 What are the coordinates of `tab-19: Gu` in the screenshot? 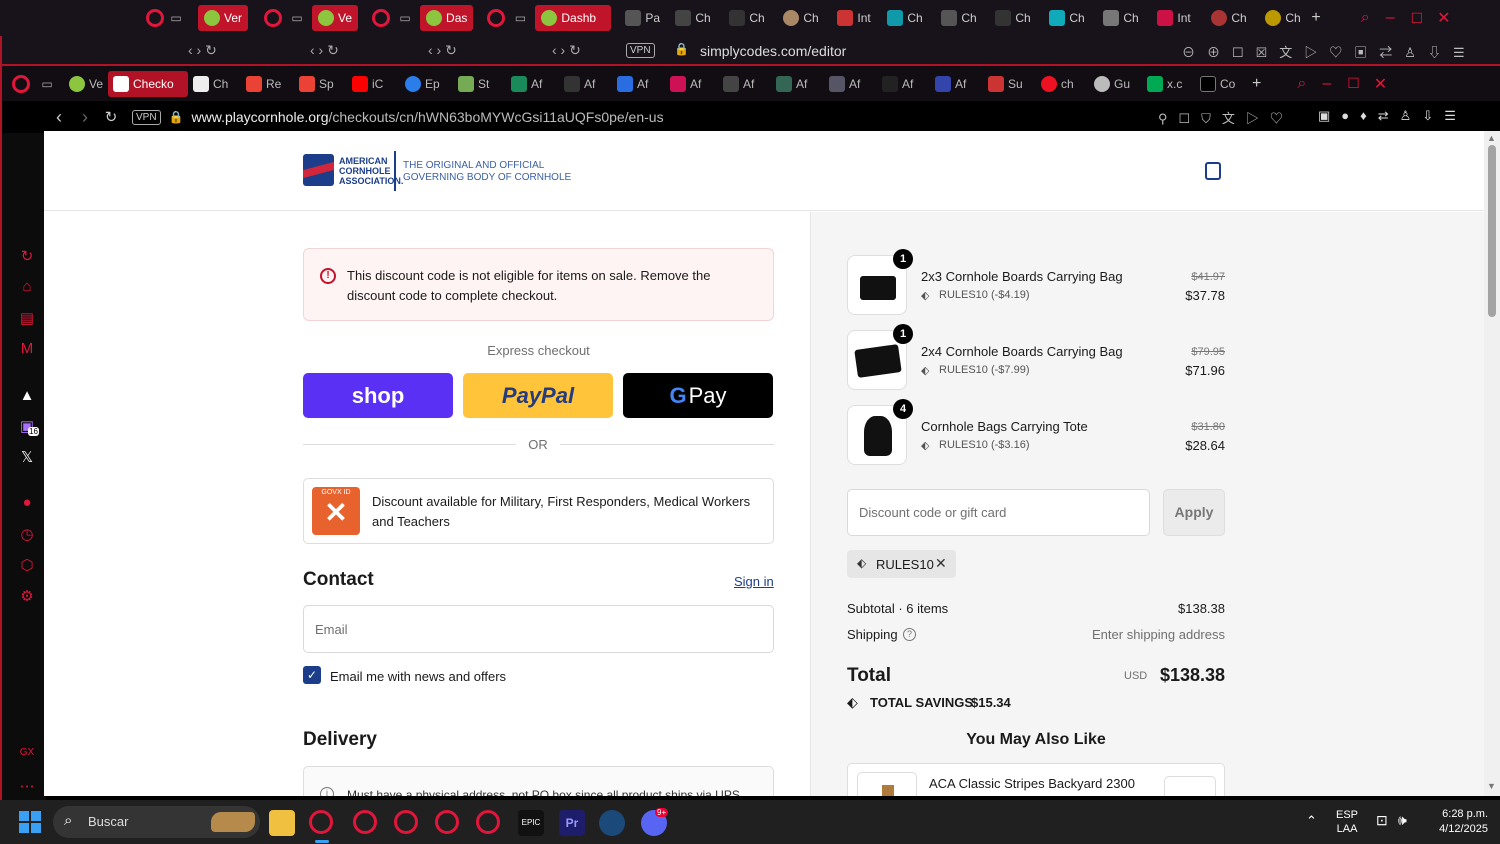 It's located at (1115, 84).